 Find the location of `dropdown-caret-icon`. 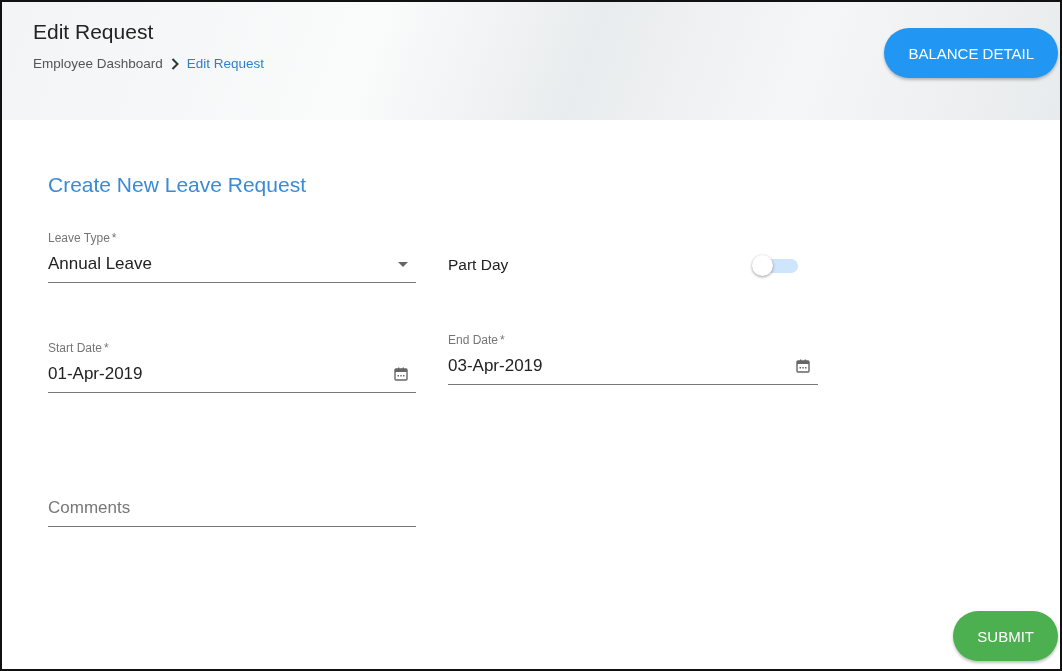

dropdown-caret-icon is located at coordinates (403, 264).